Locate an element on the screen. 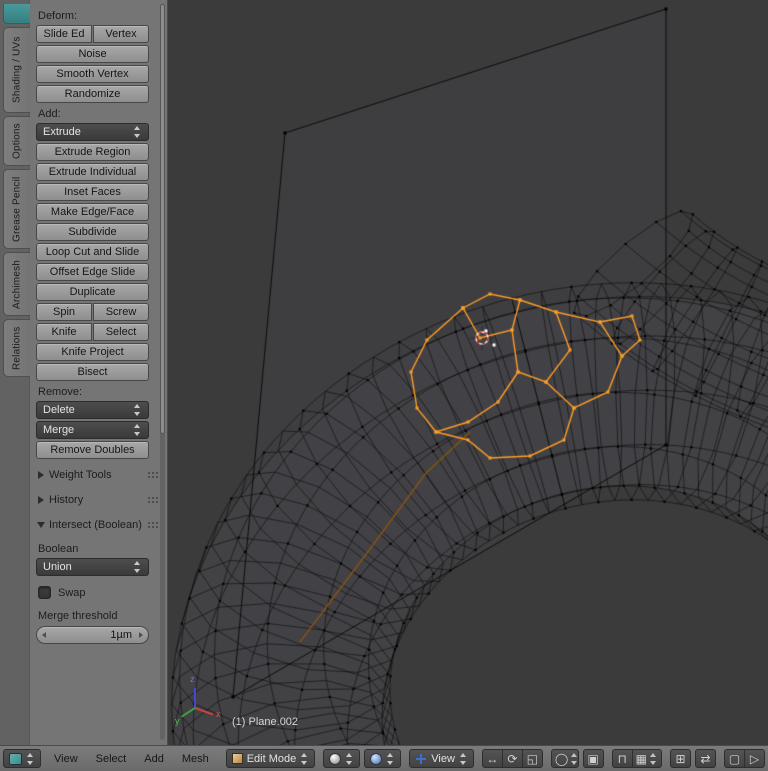 This screenshot has width=768, height=771. manipulator-scale-button: ◱ is located at coordinates (532, 758).